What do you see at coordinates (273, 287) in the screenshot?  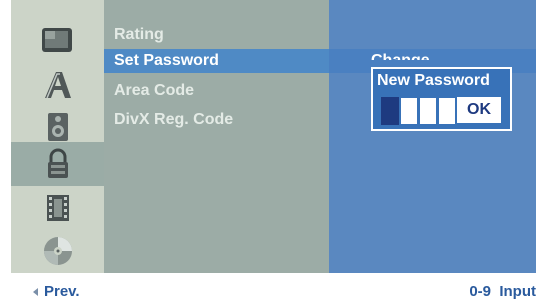 I see `footer-bar` at bounding box center [273, 287].